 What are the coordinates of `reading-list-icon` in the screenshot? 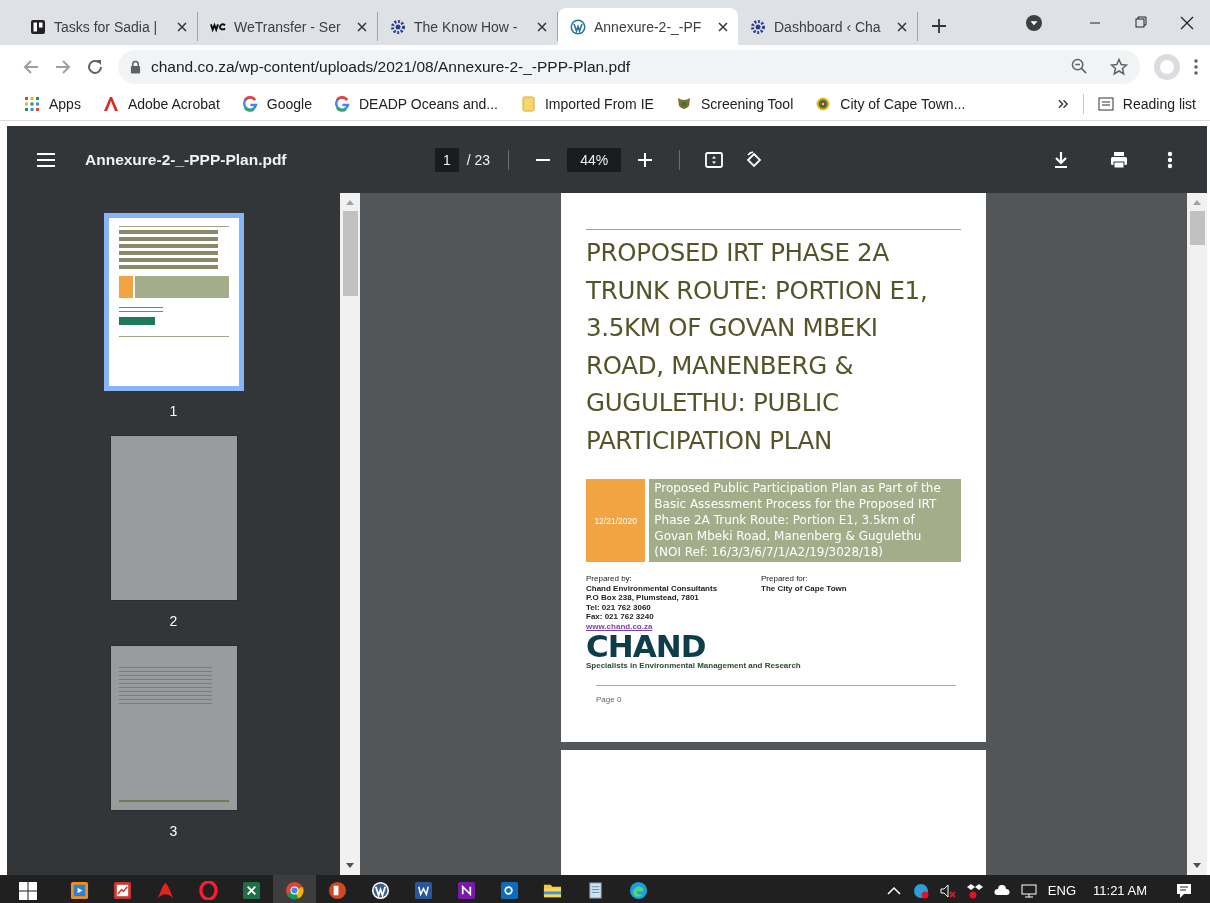 It's located at (1105, 104).